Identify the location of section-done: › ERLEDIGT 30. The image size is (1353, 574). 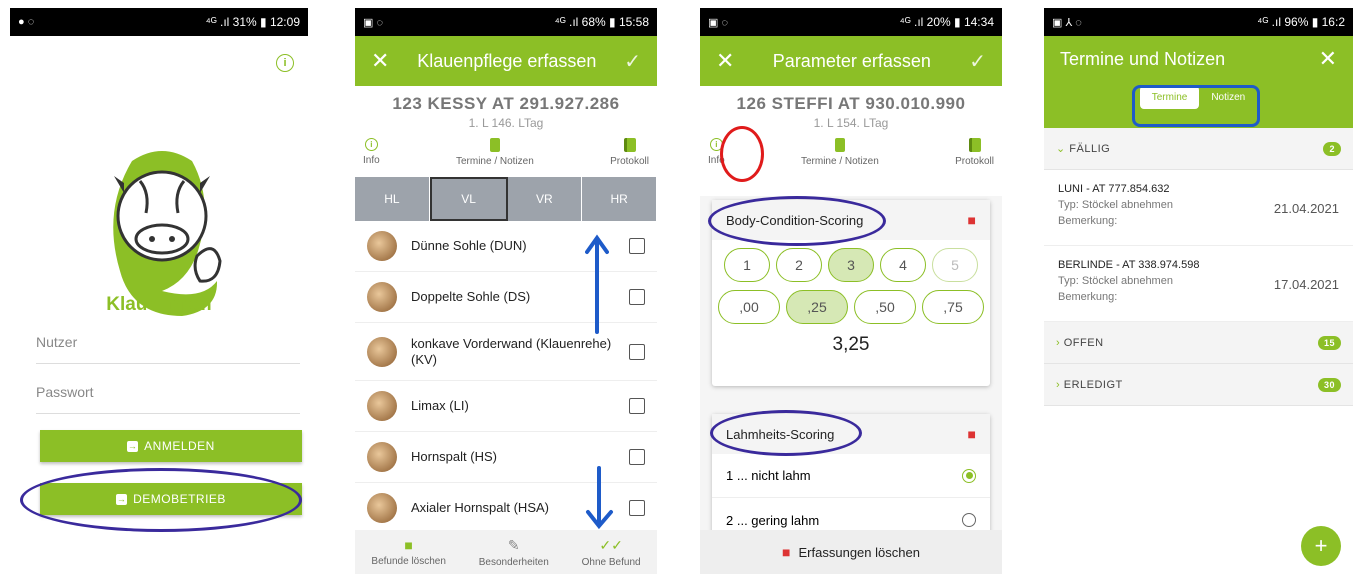
(1198, 385).